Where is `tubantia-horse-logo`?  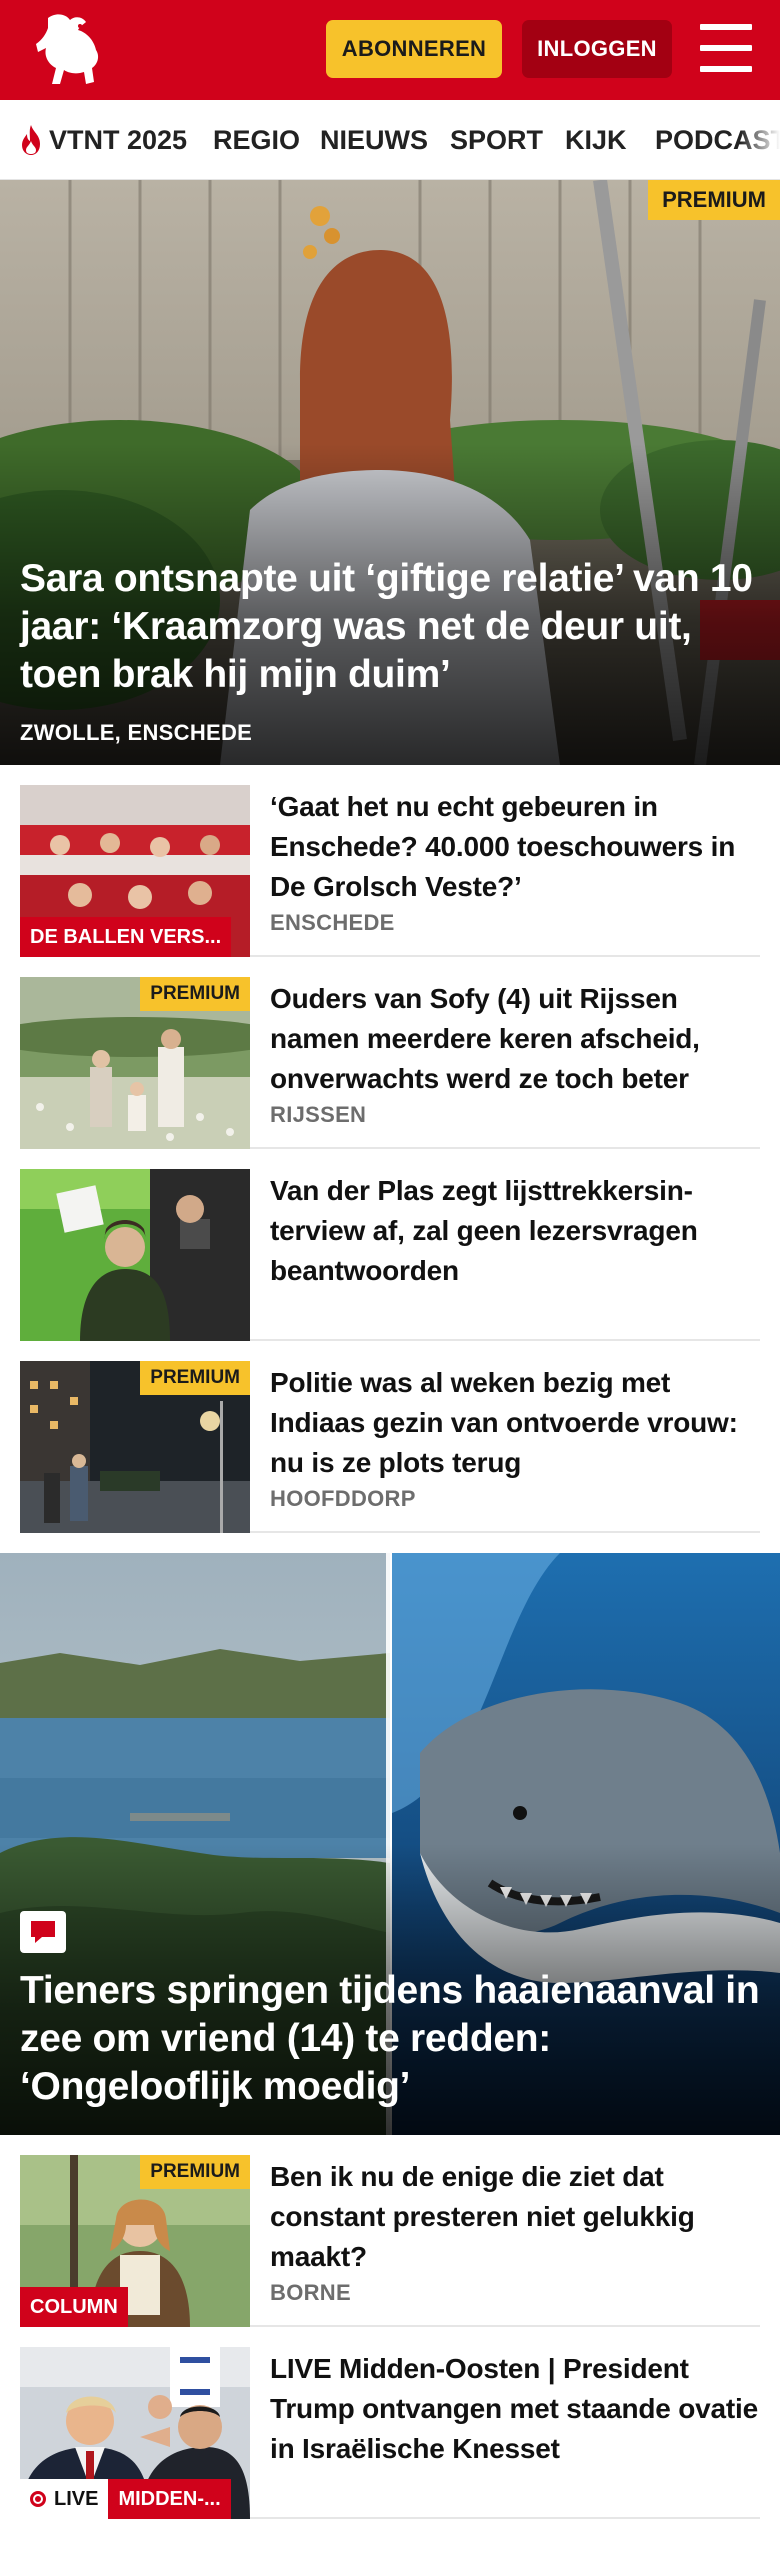
tubantia-horse-logo is located at coordinates (72, 50).